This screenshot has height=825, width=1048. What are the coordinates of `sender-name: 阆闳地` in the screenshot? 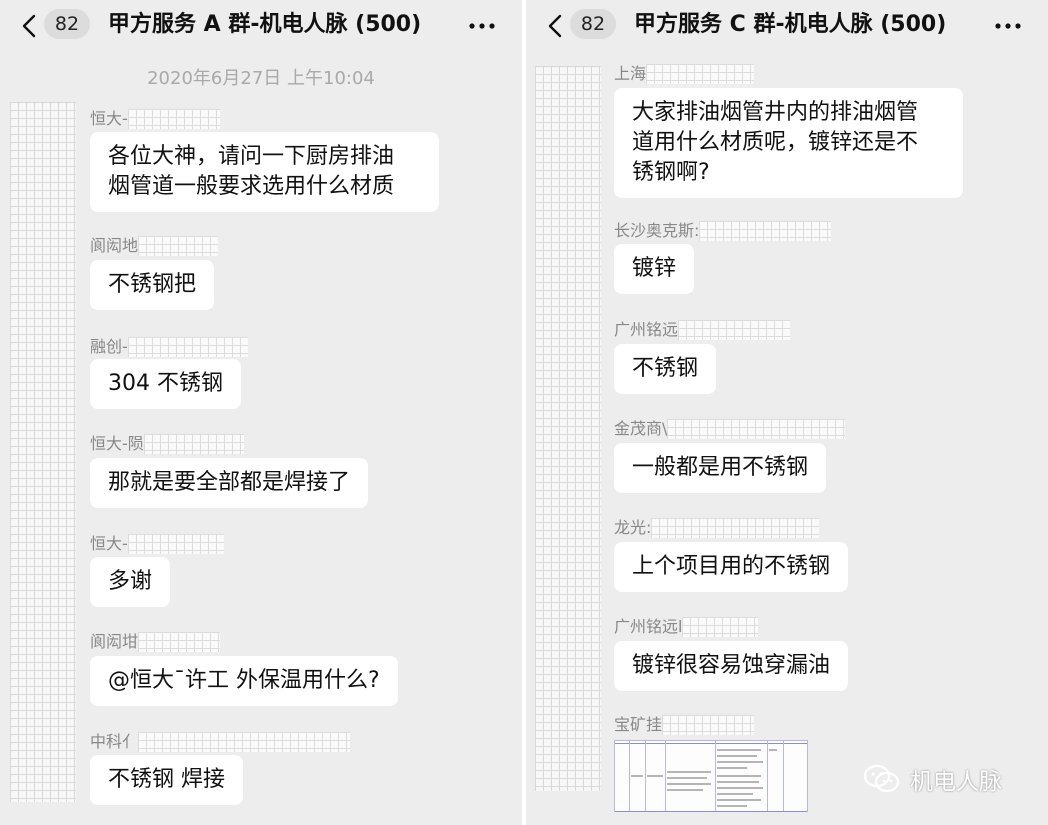 It's located at (154, 246).